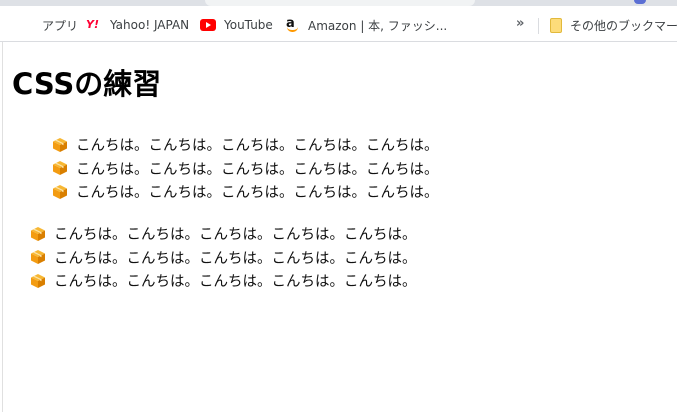 This screenshot has height=412, width=677. I want to click on bookmark-youtube: YouTube, so click(236, 25).